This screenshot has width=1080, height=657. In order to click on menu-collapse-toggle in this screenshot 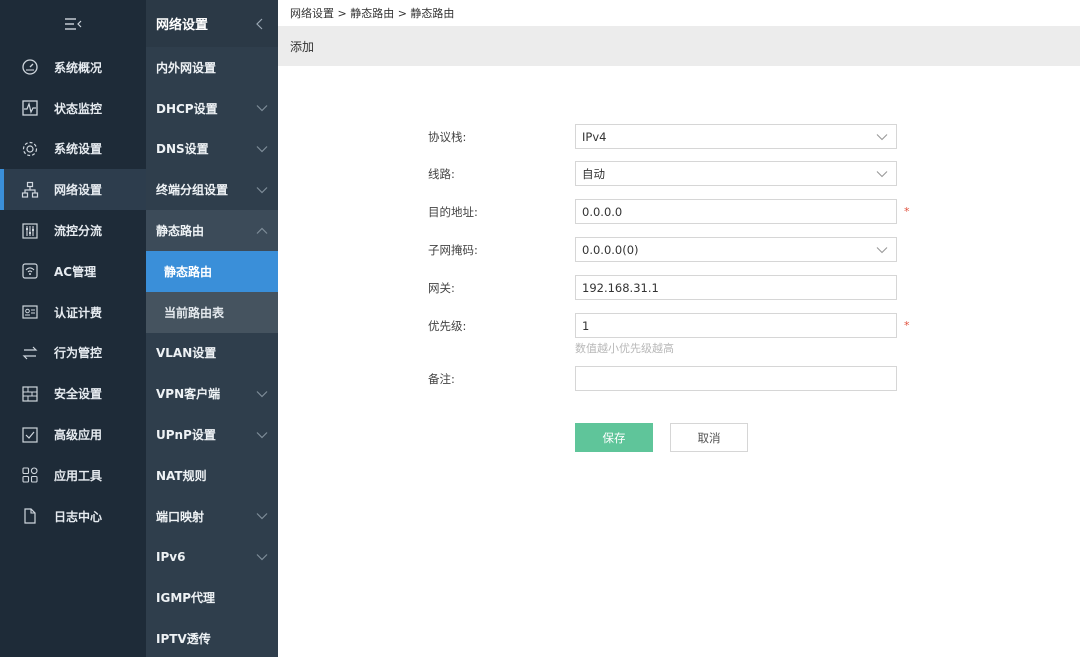, I will do `click(73, 23)`.